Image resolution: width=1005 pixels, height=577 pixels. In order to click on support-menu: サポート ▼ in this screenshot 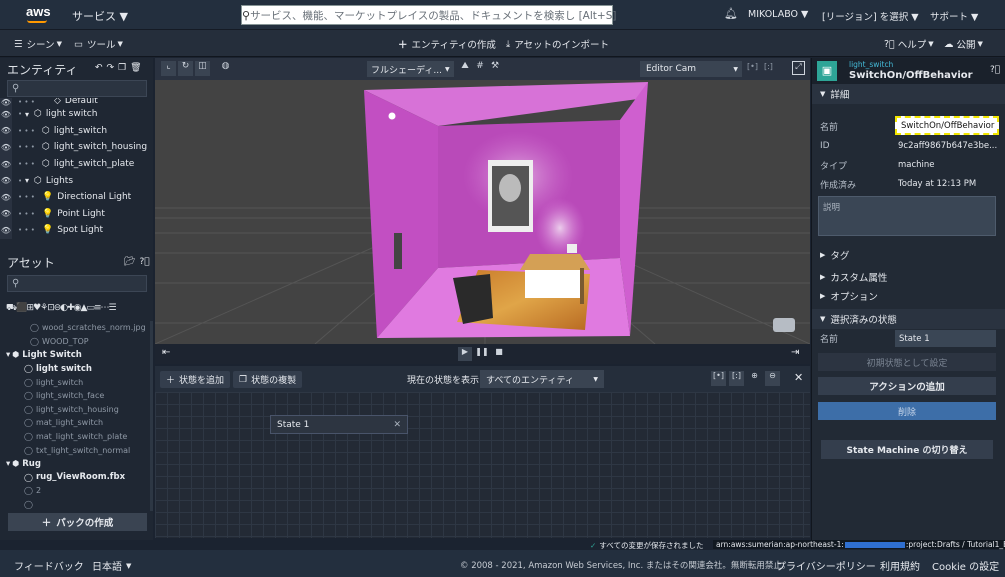, I will do `click(954, 16)`.